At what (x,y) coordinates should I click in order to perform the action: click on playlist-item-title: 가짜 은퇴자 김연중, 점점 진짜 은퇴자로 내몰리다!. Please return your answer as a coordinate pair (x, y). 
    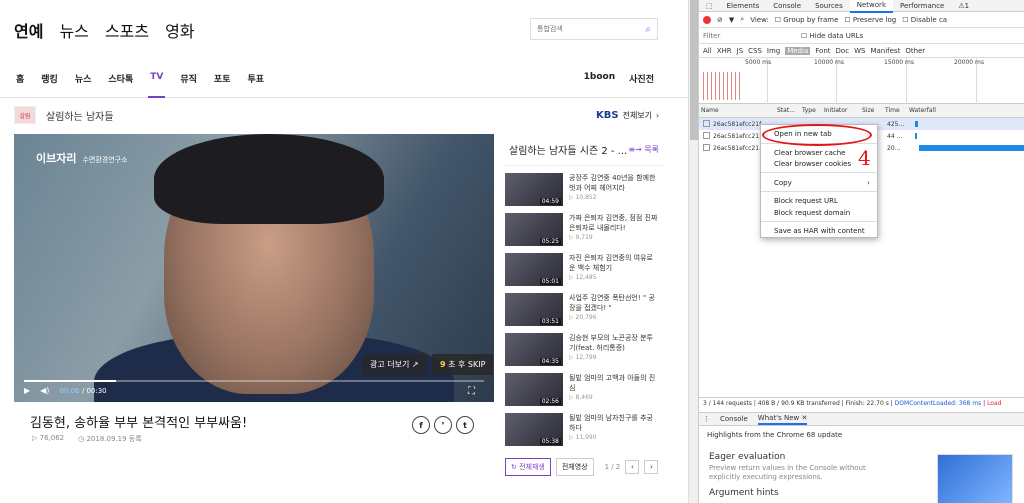
    Looking at the image, I should click on (614, 223).